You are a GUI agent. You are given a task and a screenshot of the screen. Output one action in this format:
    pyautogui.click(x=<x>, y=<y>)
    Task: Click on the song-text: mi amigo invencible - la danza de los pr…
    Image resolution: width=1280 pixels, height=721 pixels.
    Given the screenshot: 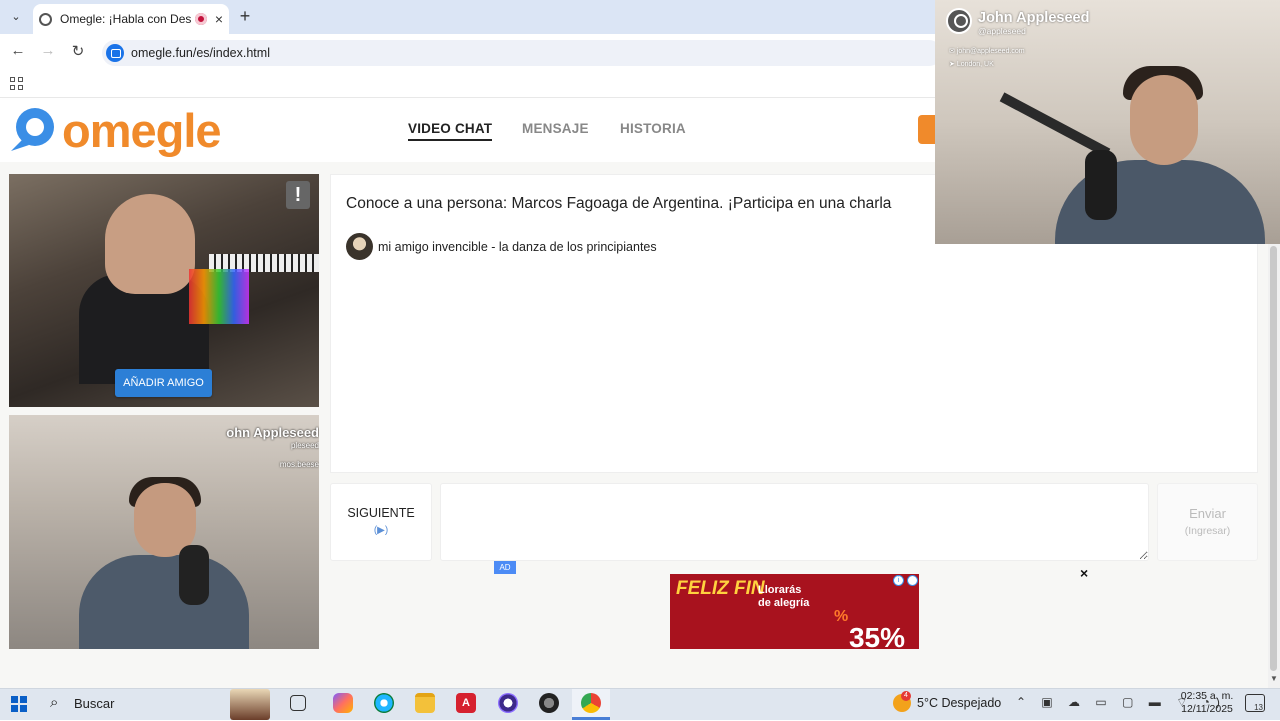 What is the action you would take?
    pyautogui.click(x=517, y=247)
    